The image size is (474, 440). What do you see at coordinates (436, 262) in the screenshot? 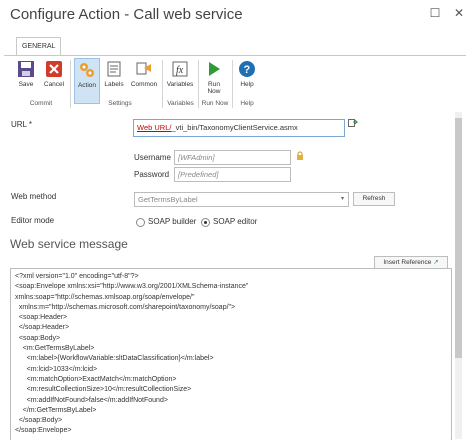
I see `insert-arrow-icon: ↗` at bounding box center [436, 262].